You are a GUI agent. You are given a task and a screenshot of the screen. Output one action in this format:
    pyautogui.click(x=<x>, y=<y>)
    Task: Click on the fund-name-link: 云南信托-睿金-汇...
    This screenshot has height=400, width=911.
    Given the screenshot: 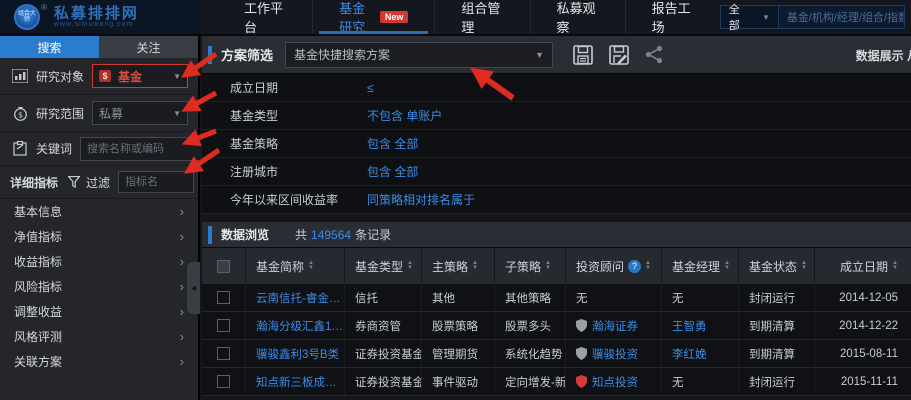 What is the action you would take?
    pyautogui.click(x=300, y=298)
    